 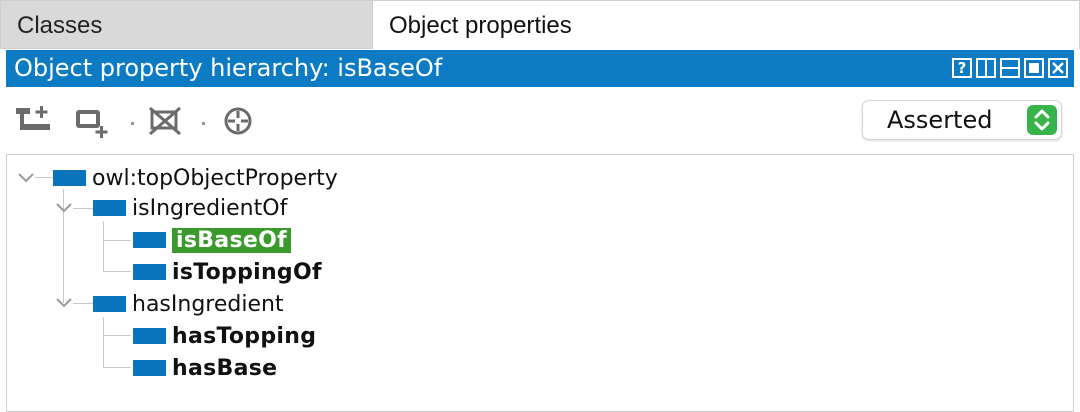 I want to click on tree-node-has-topping: hasTopping, so click(x=224, y=336).